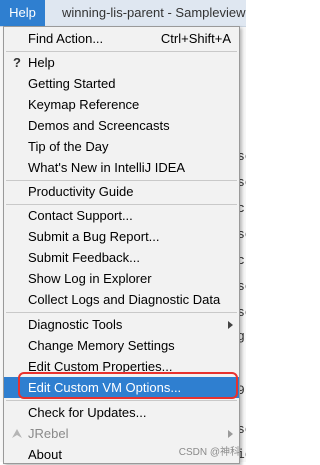 The width and height of the screenshot is (320, 465). I want to click on shortcut-label: Ctrl+Shift+A, so click(195, 38).